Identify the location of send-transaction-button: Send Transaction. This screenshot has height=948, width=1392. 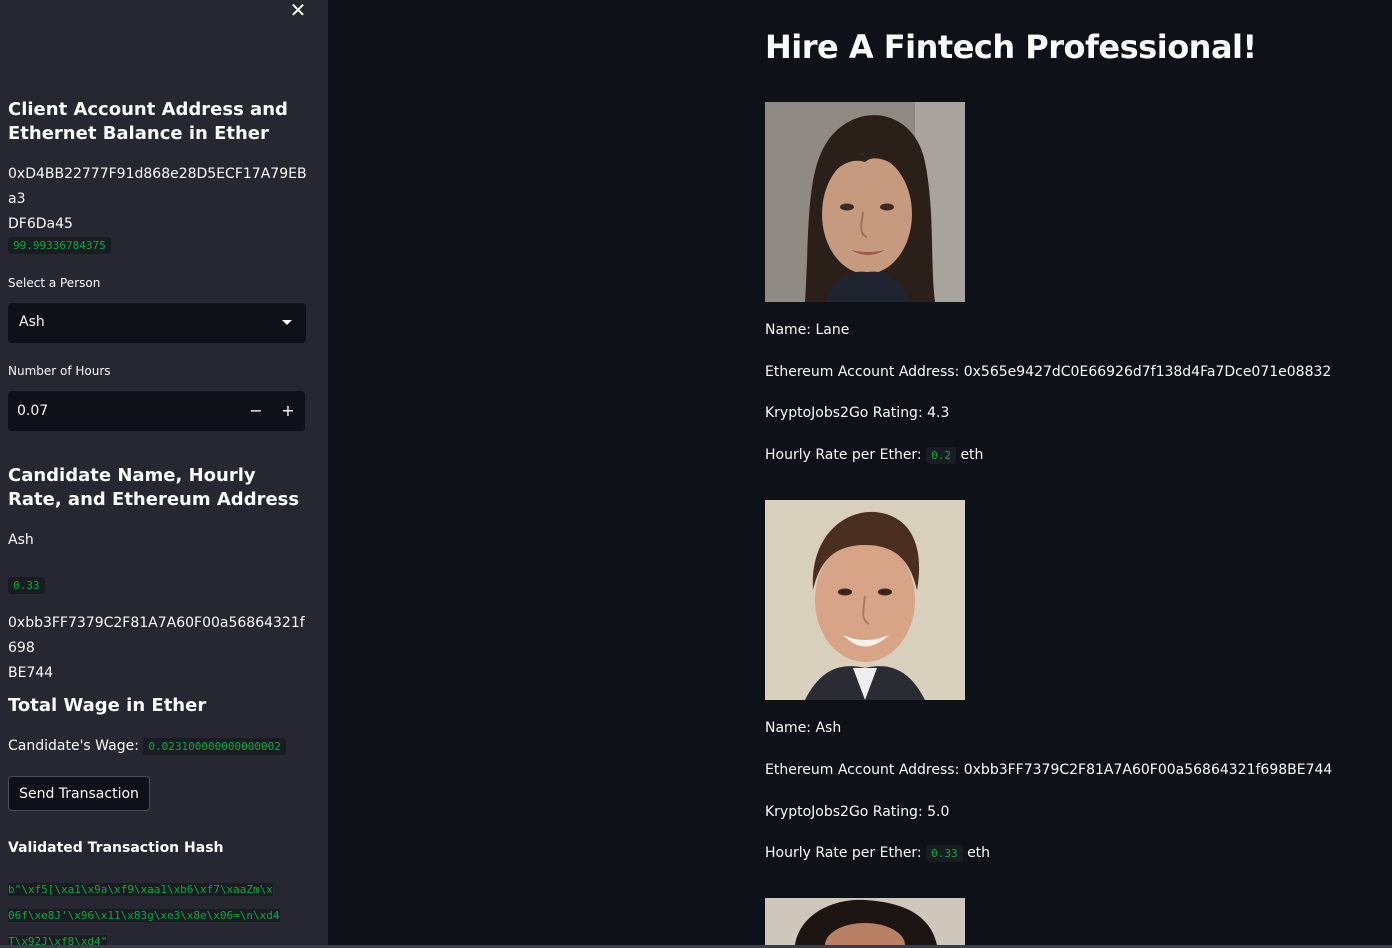
(79, 793).